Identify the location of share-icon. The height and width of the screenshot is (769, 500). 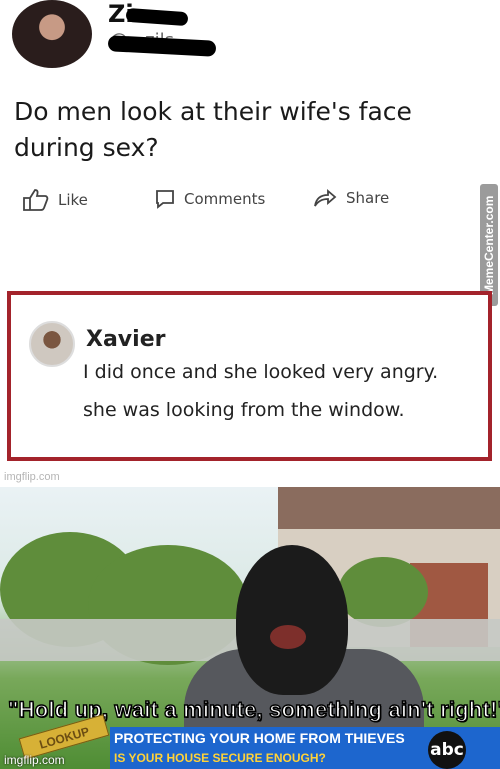
(325, 198).